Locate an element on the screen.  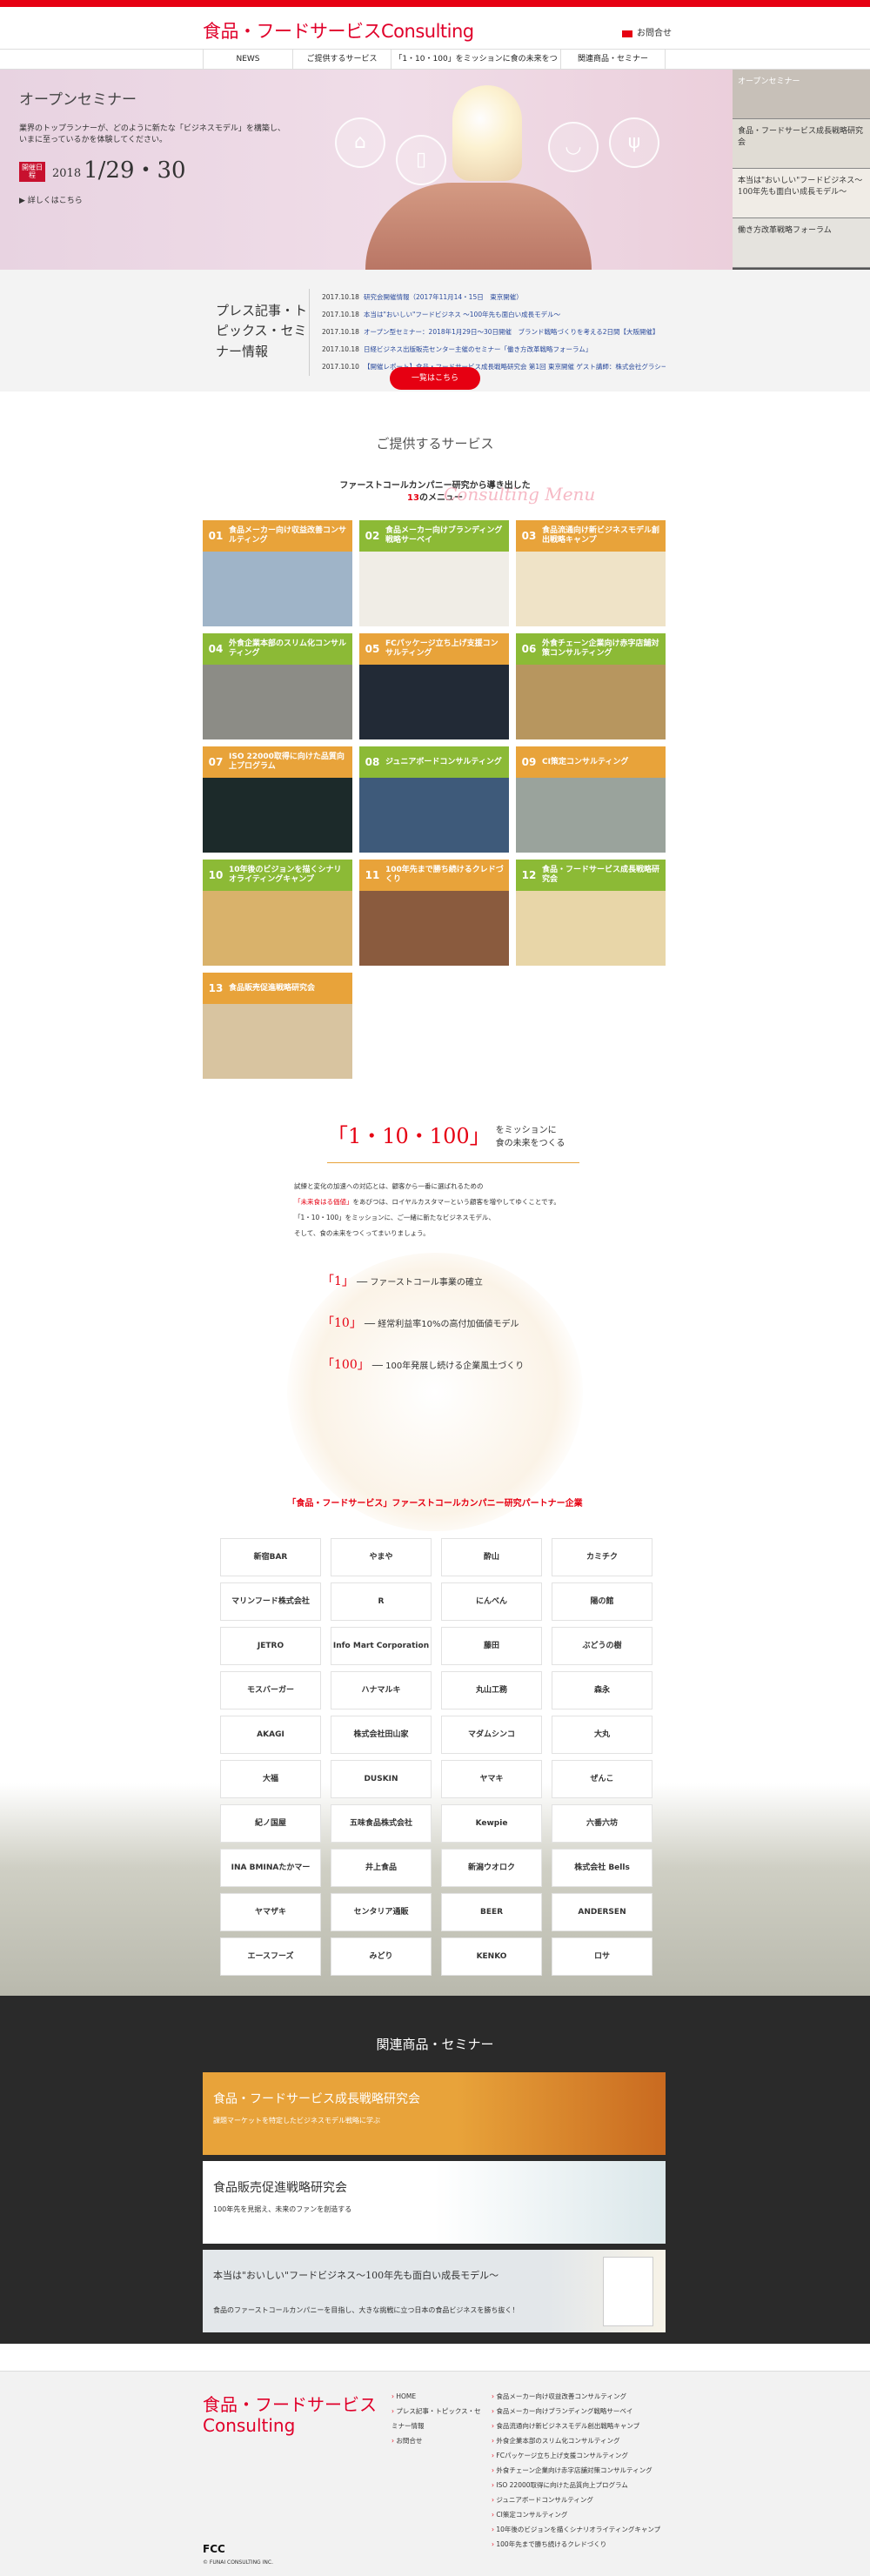
partner-logo: ヤマキ is located at coordinates (491, 1779).